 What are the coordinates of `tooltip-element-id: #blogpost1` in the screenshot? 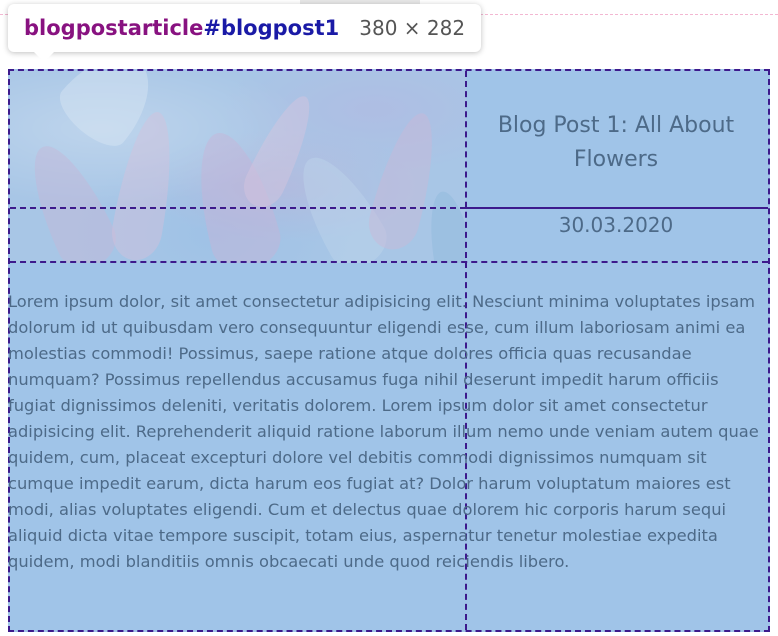 It's located at (271, 28).